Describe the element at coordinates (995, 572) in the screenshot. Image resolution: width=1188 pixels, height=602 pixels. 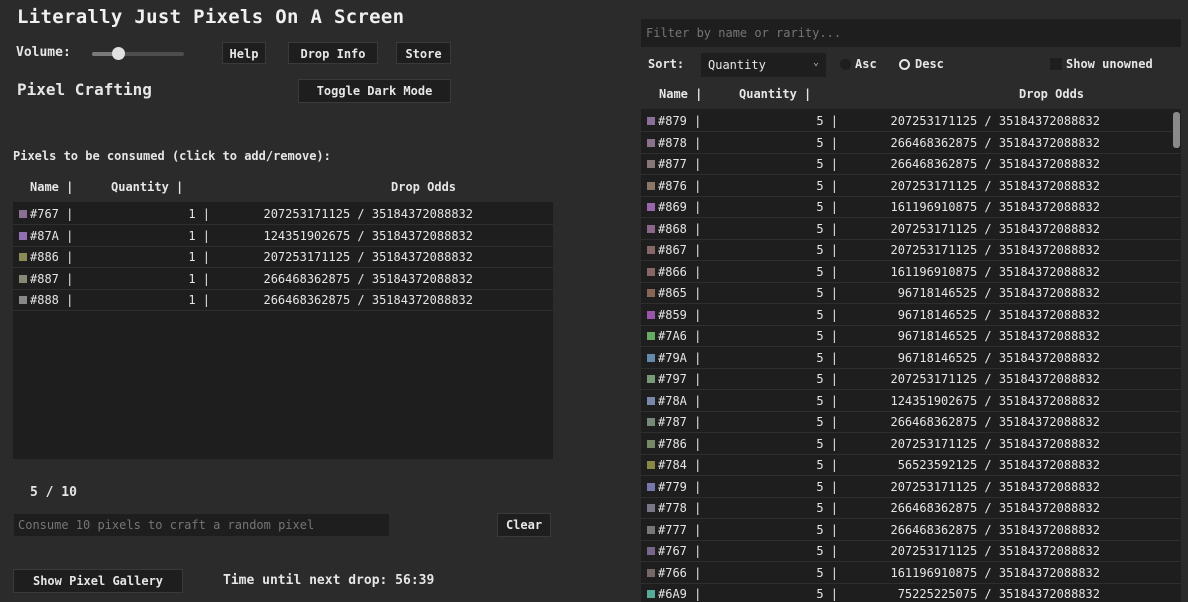
I see `row-drop-odds: 161196910875 / 35184372088832` at that location.